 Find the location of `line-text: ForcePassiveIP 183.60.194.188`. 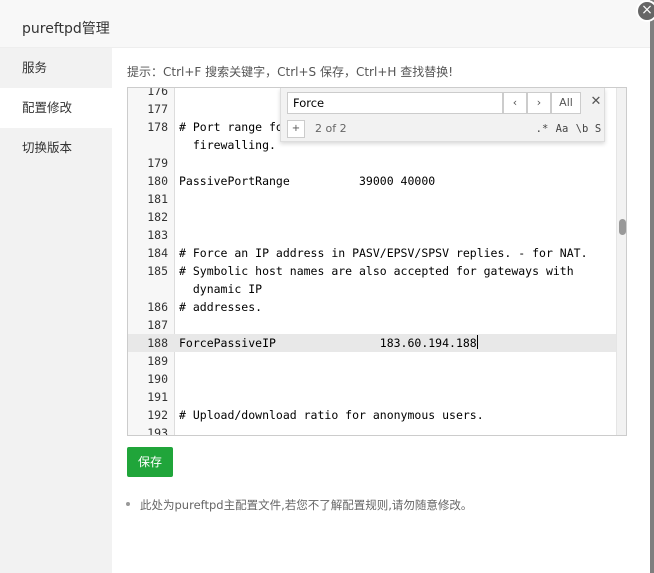

line-text: ForcePassiveIP 183.60.194.188 is located at coordinates (389, 343).